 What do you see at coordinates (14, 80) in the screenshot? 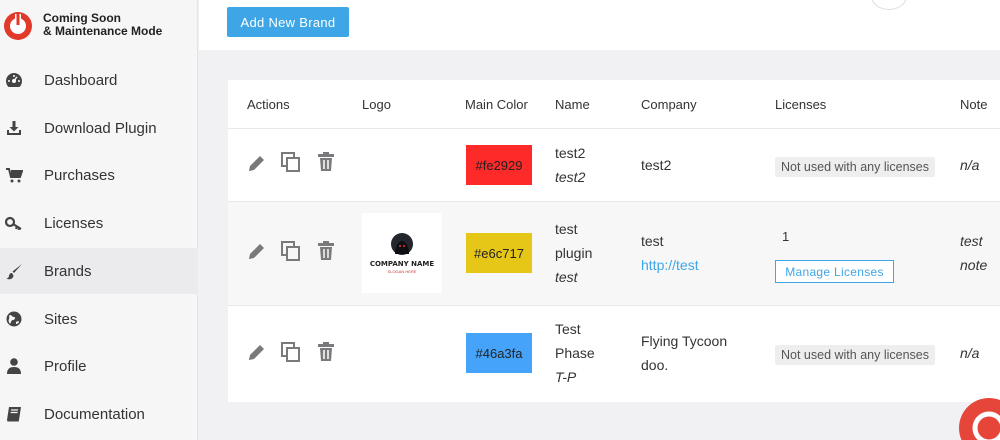
I see `dashboard-icon` at bounding box center [14, 80].